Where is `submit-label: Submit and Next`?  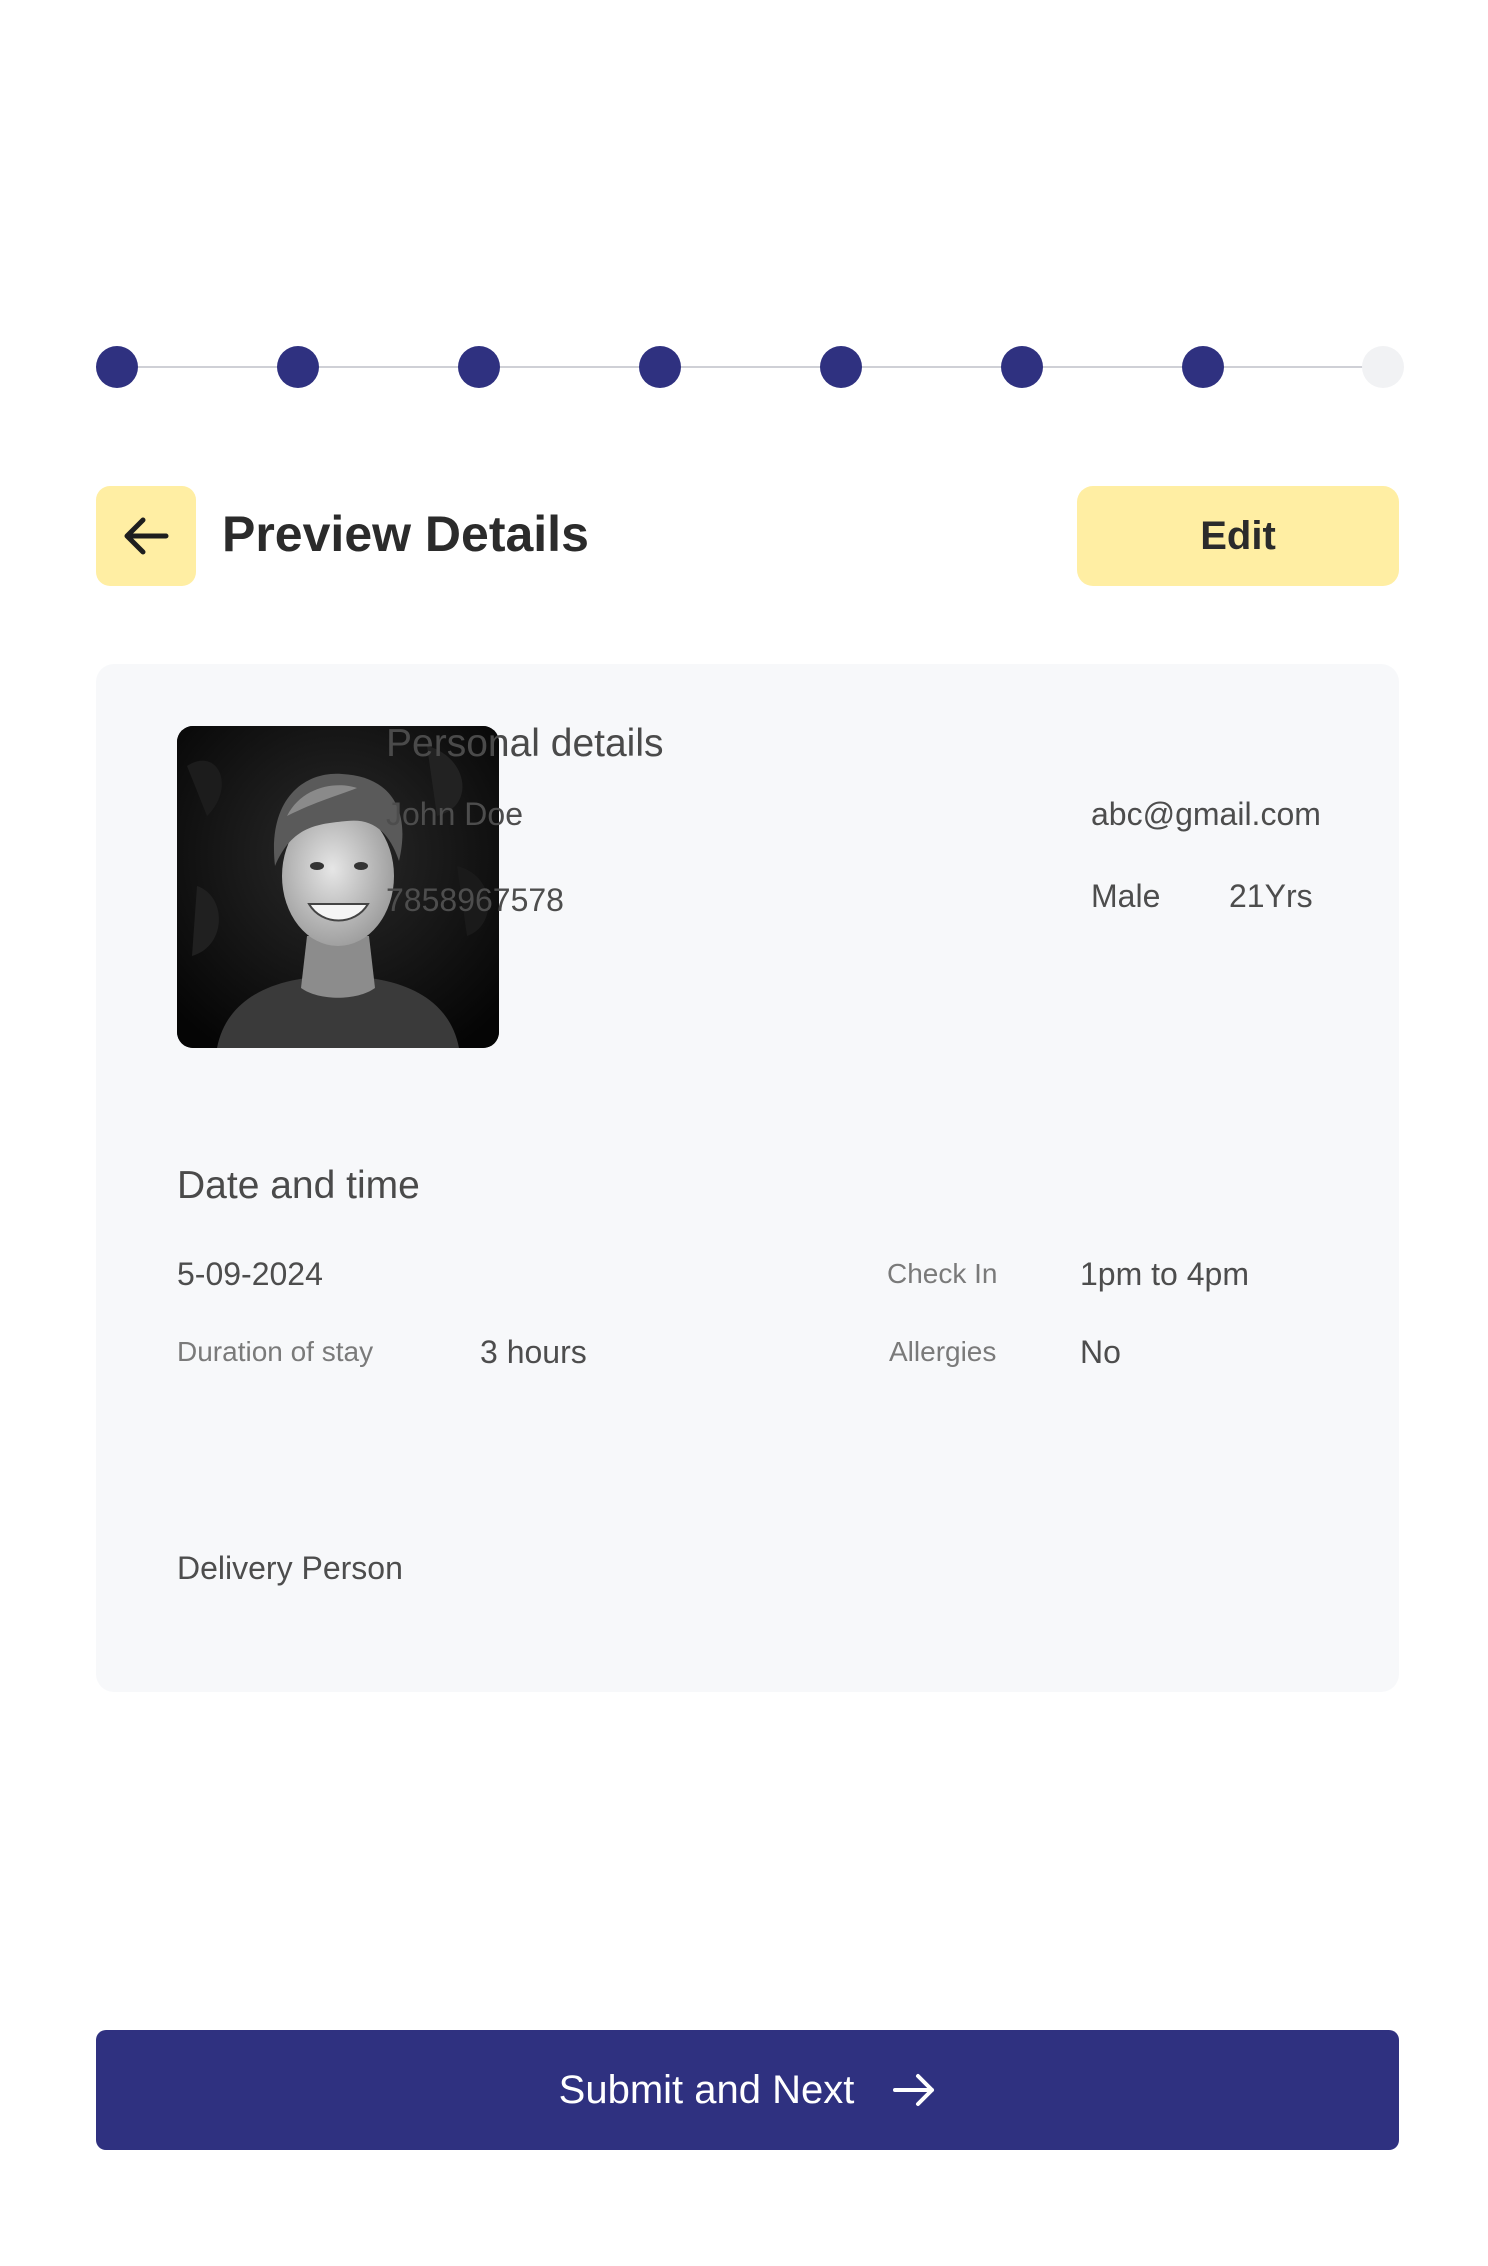
submit-label: Submit and Next is located at coordinates (706, 2089).